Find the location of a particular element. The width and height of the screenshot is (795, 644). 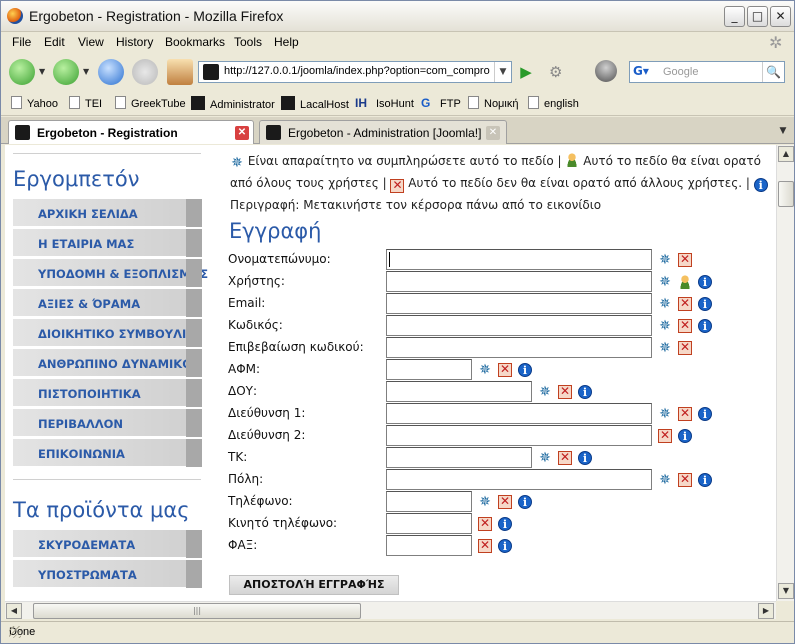

tab-administration: Ergobeton - Administration [Joomla!] ✕ is located at coordinates (383, 132).